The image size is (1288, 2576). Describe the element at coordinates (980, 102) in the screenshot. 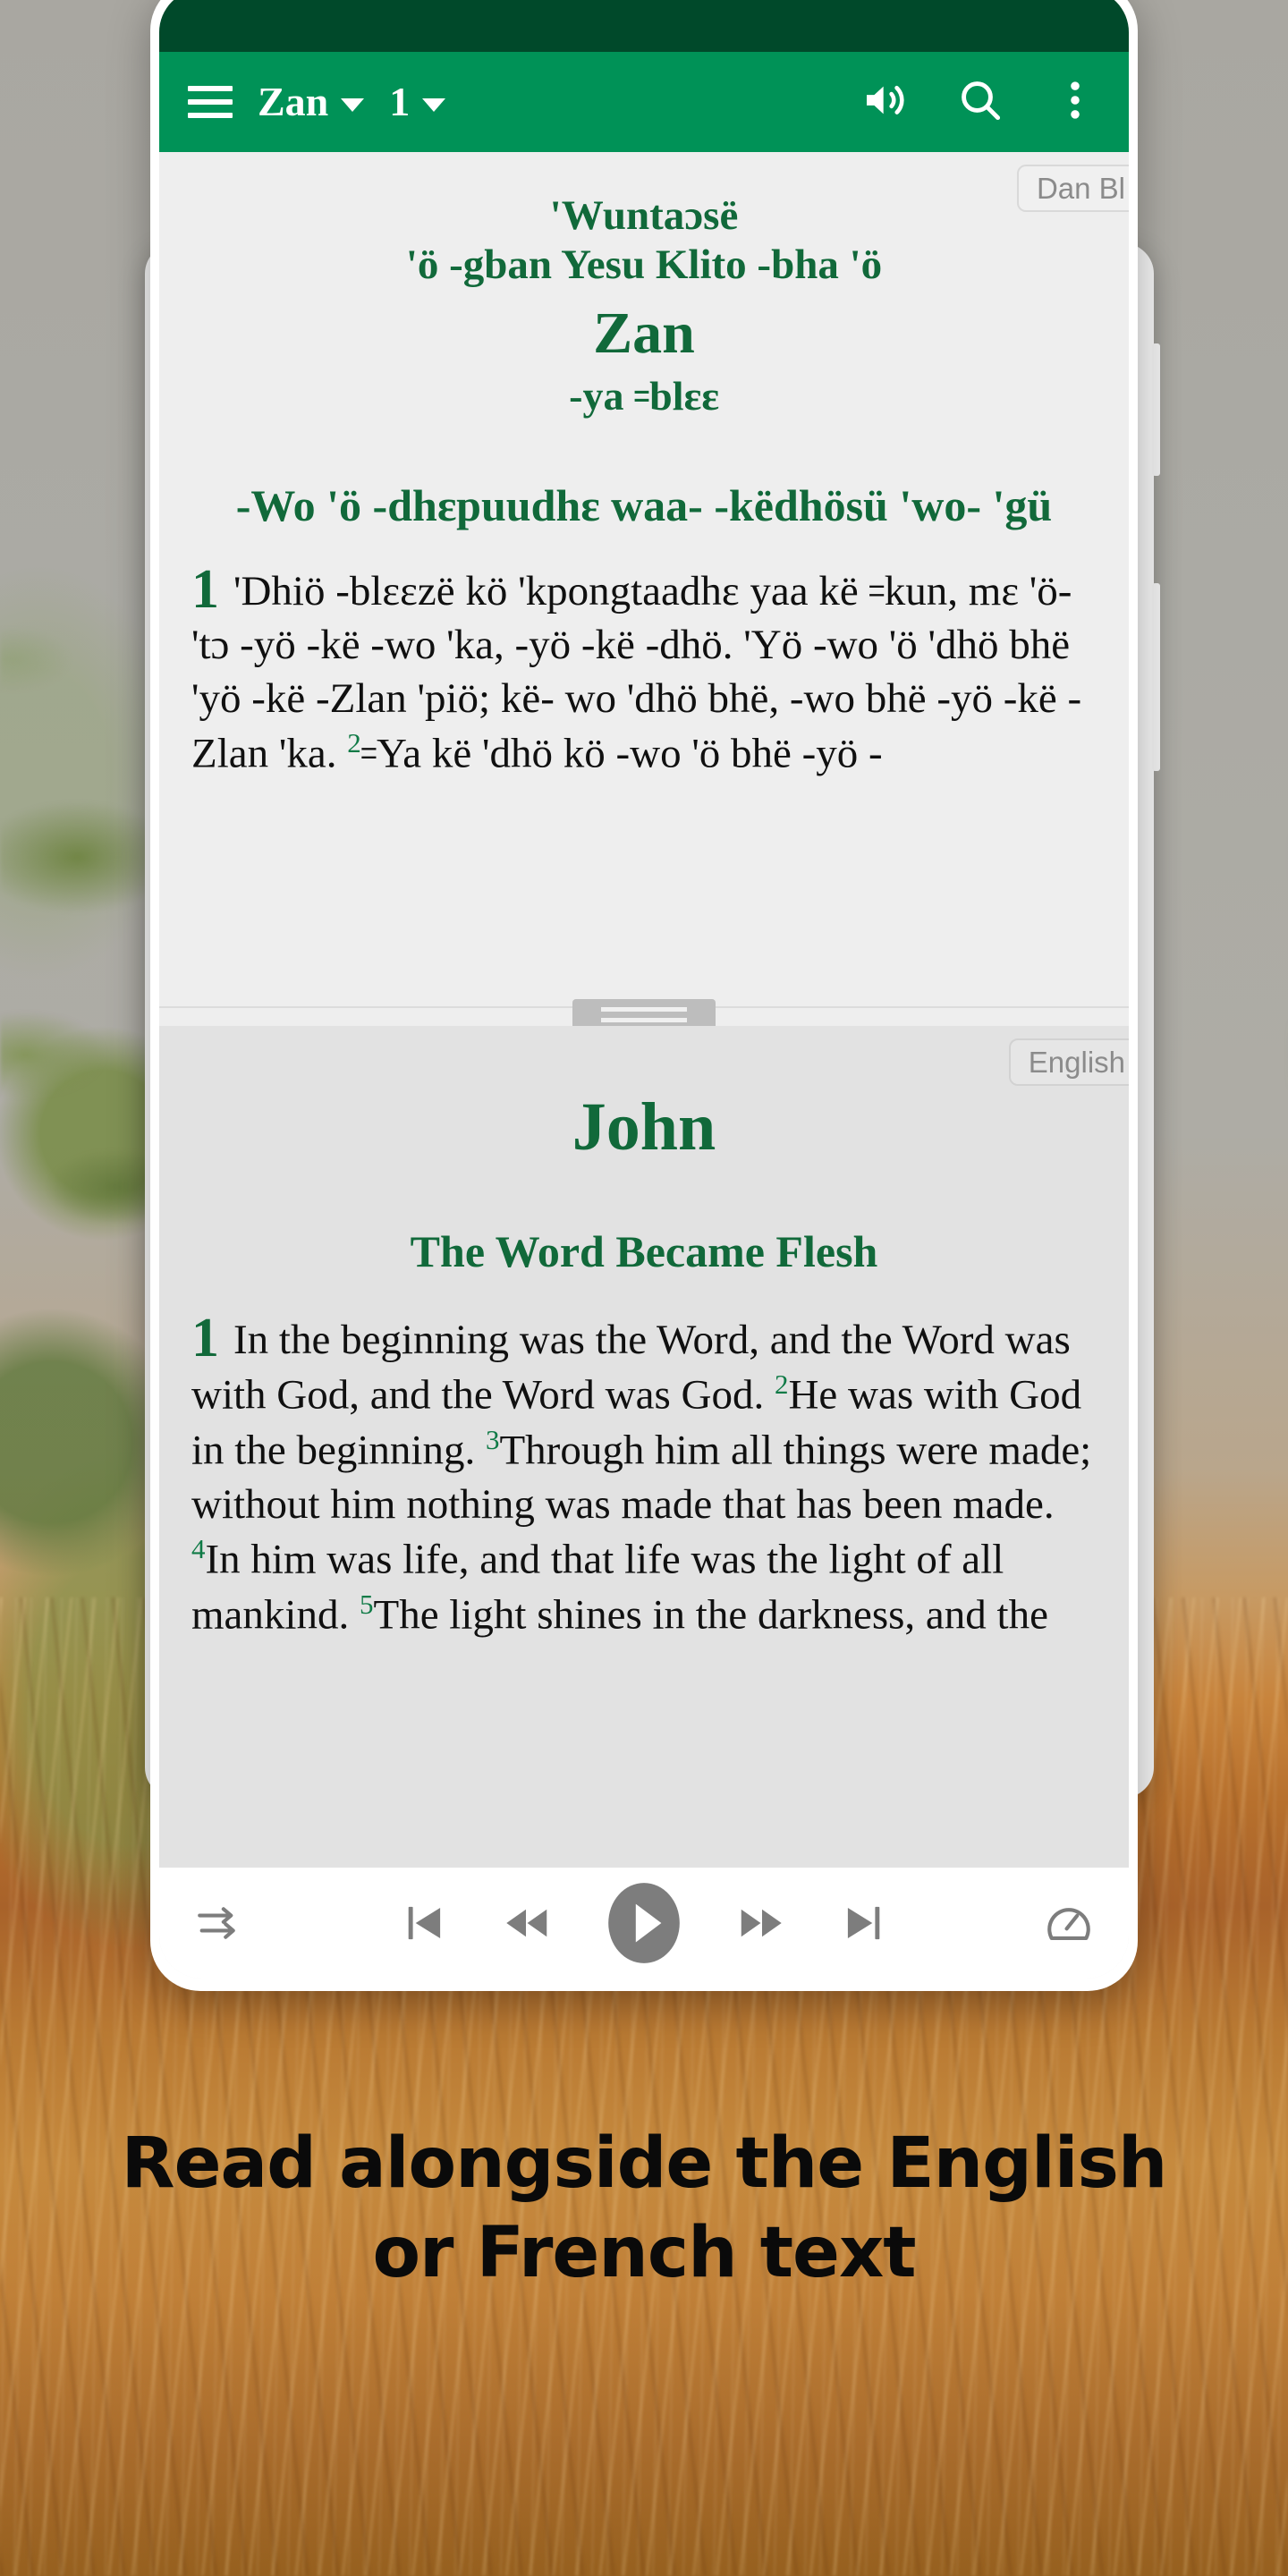

I see `search-icon` at that location.